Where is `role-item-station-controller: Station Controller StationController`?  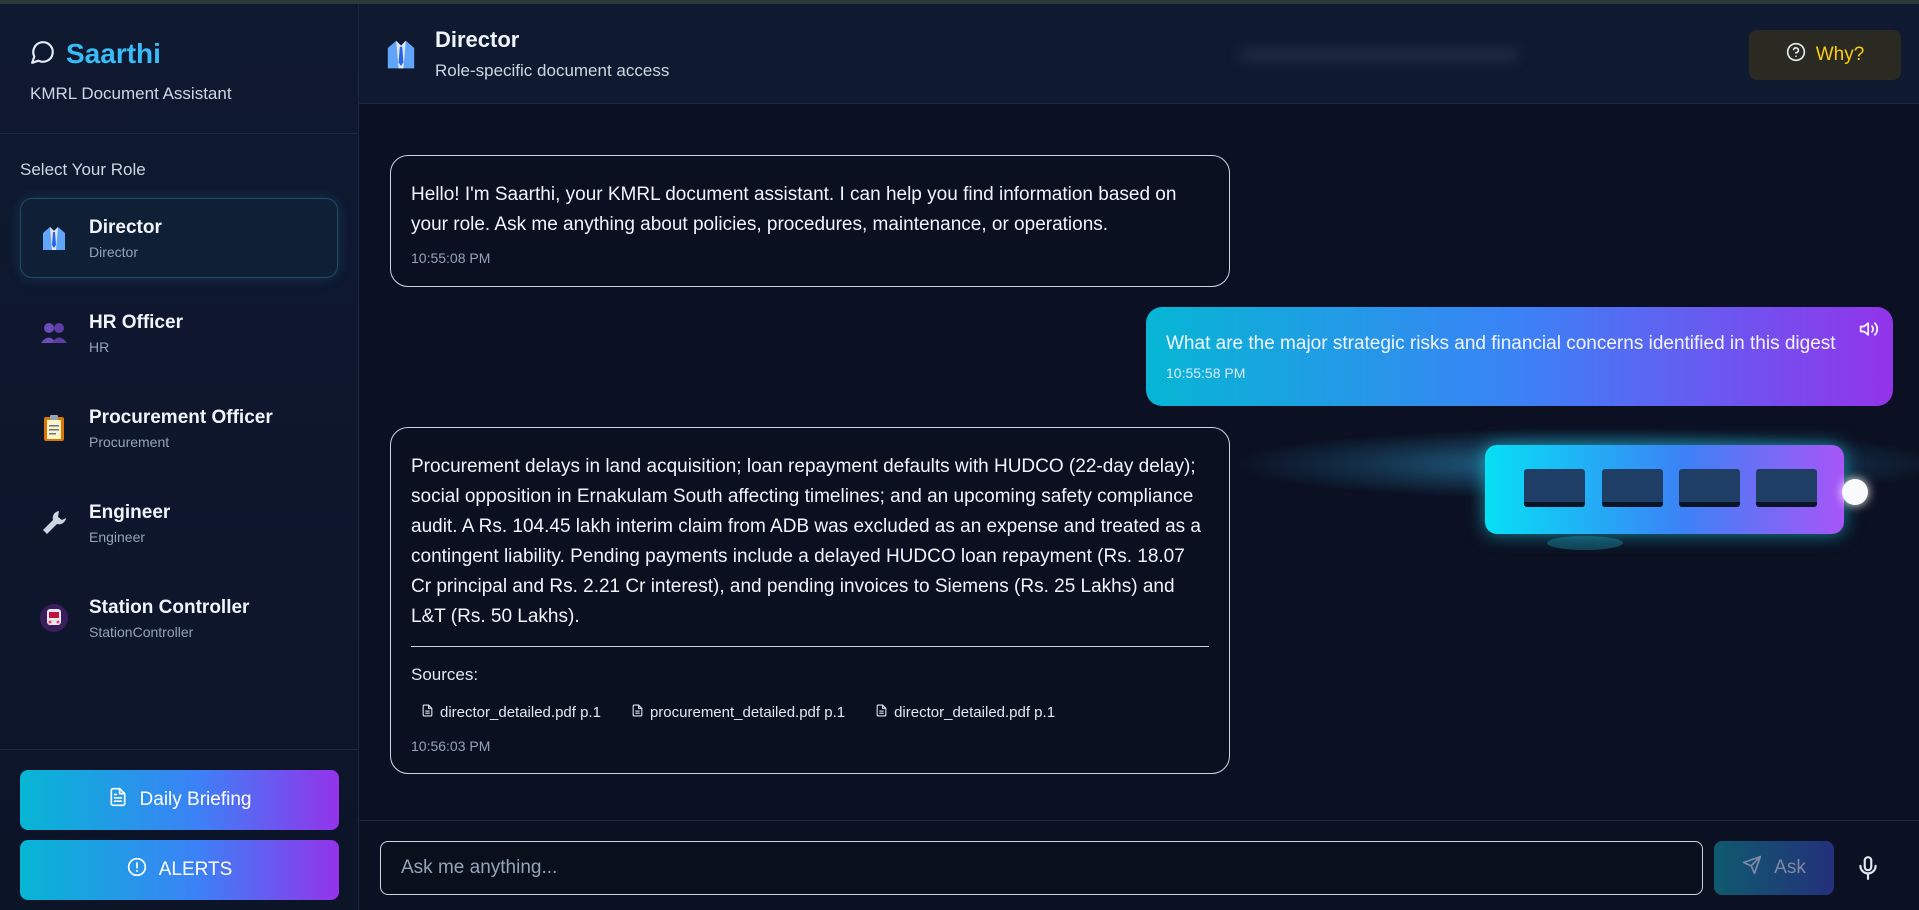
role-item-station-controller: Station Controller StationController is located at coordinates (179, 618).